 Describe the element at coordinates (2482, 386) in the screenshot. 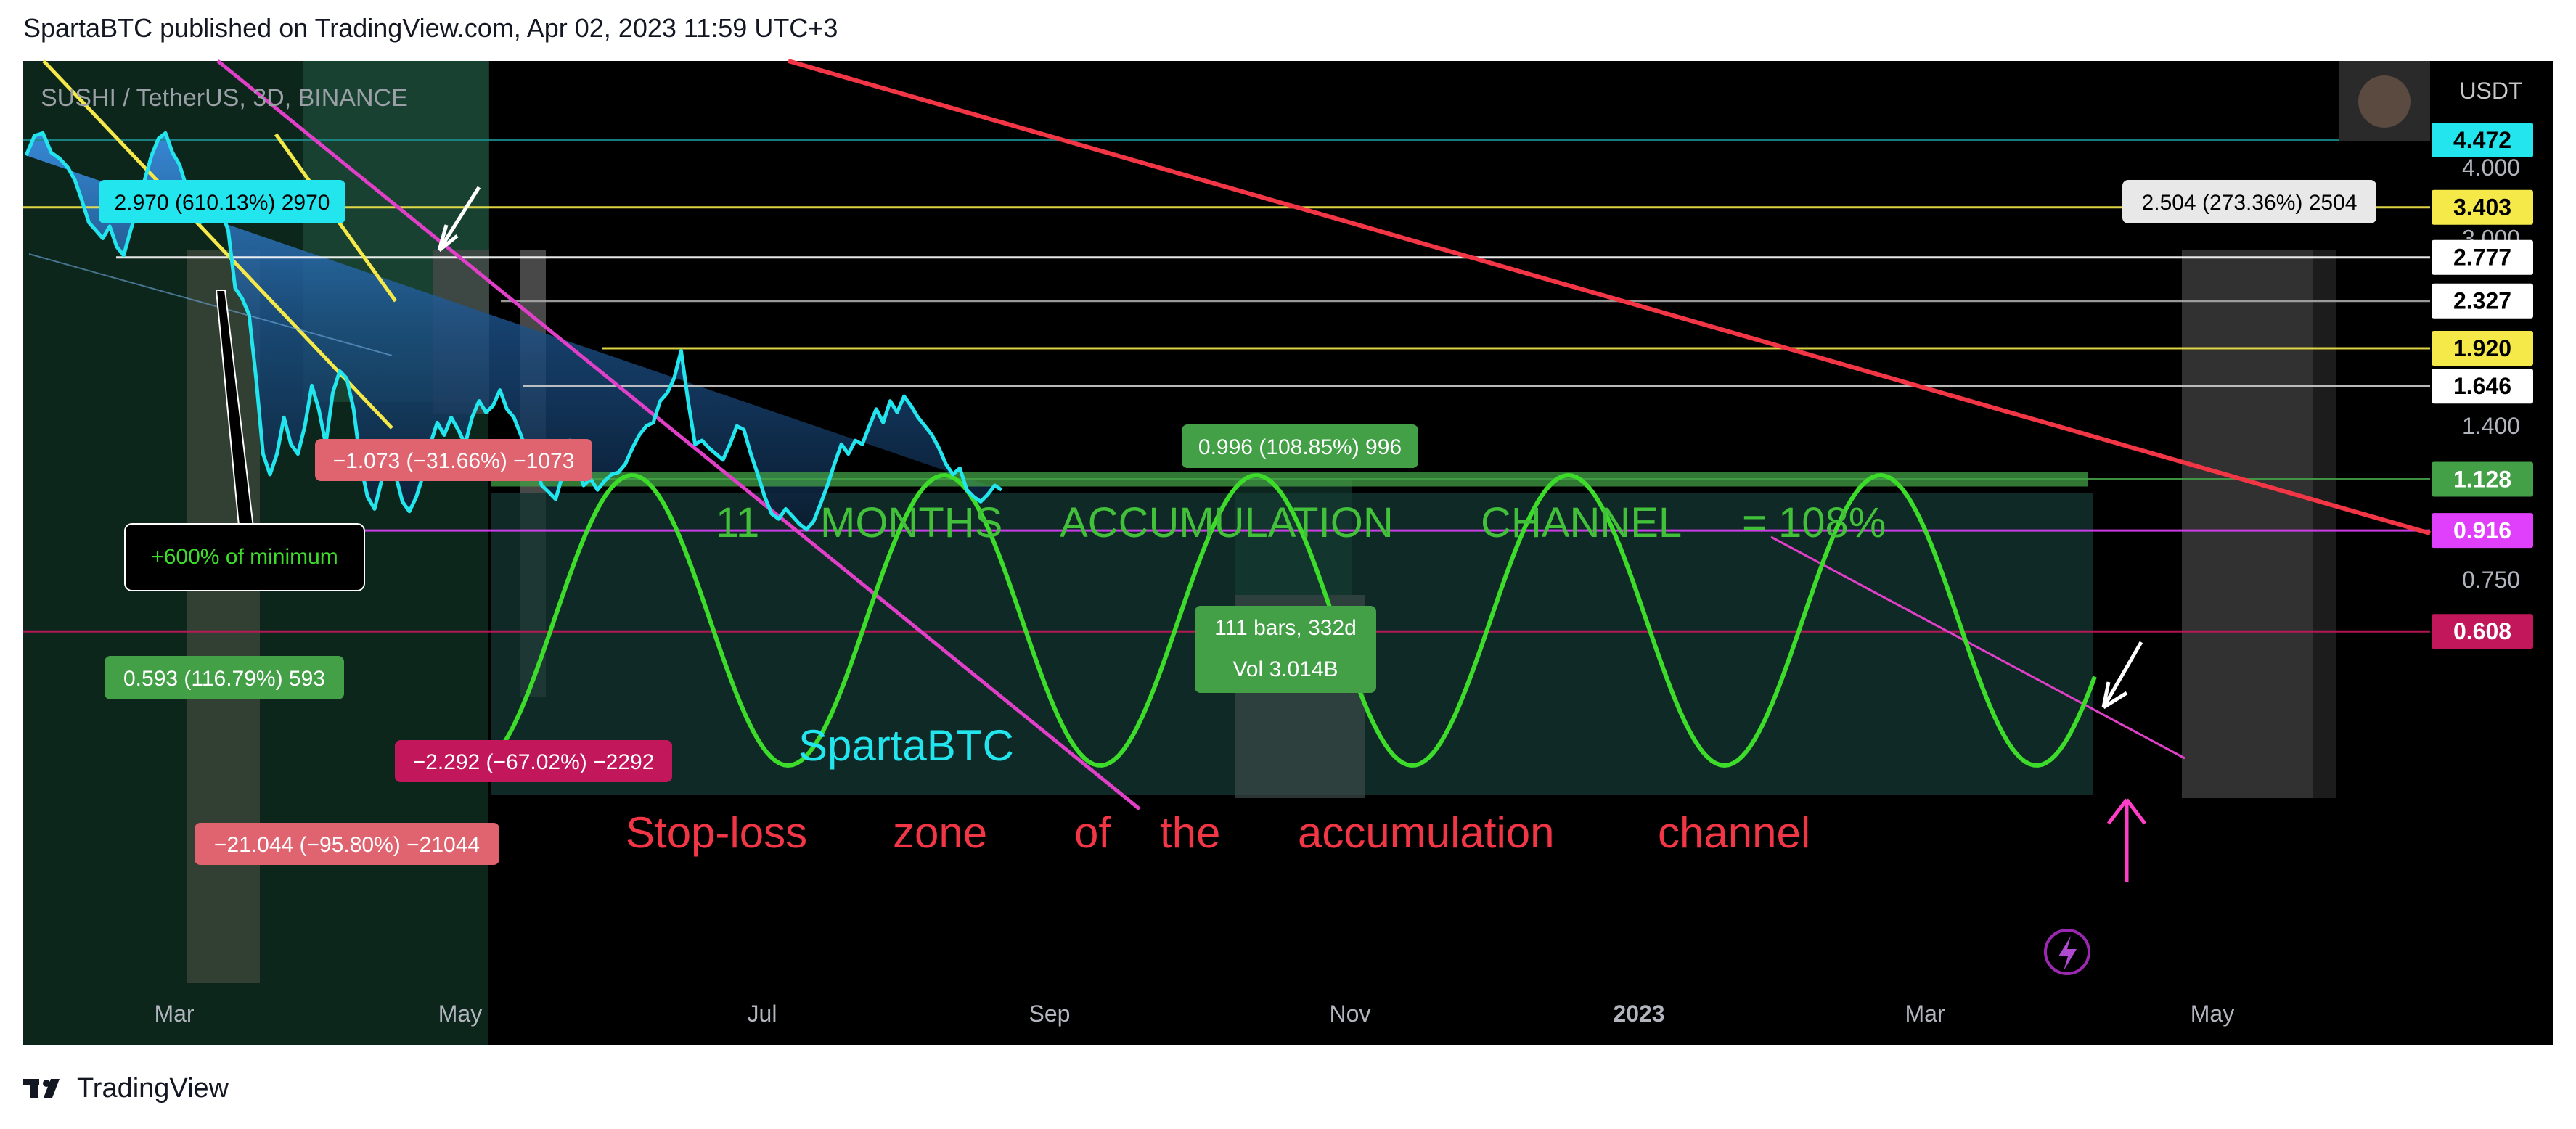

I see `price-tag: 1.646` at that location.